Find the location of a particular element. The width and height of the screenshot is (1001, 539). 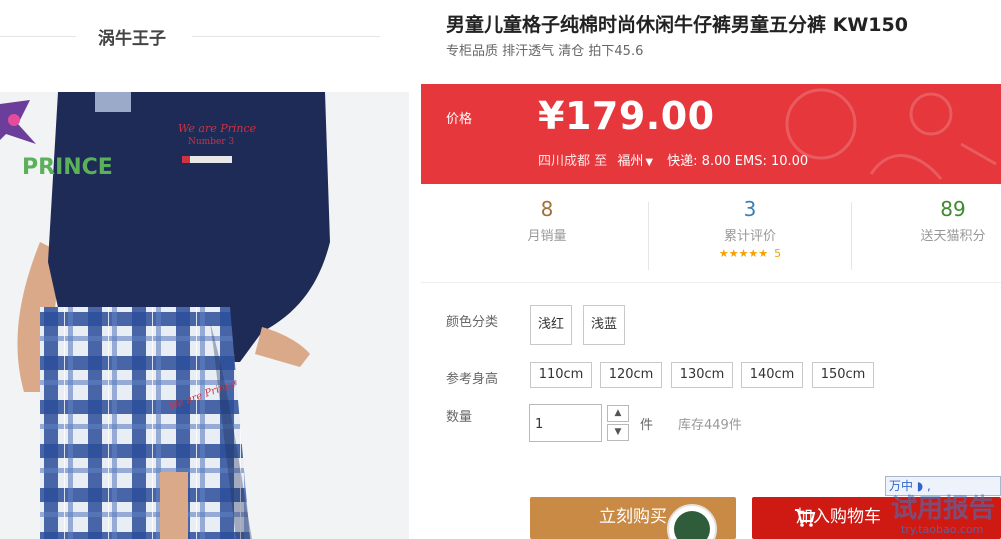

quantity-increase-button: ▲ is located at coordinates (618, 413).